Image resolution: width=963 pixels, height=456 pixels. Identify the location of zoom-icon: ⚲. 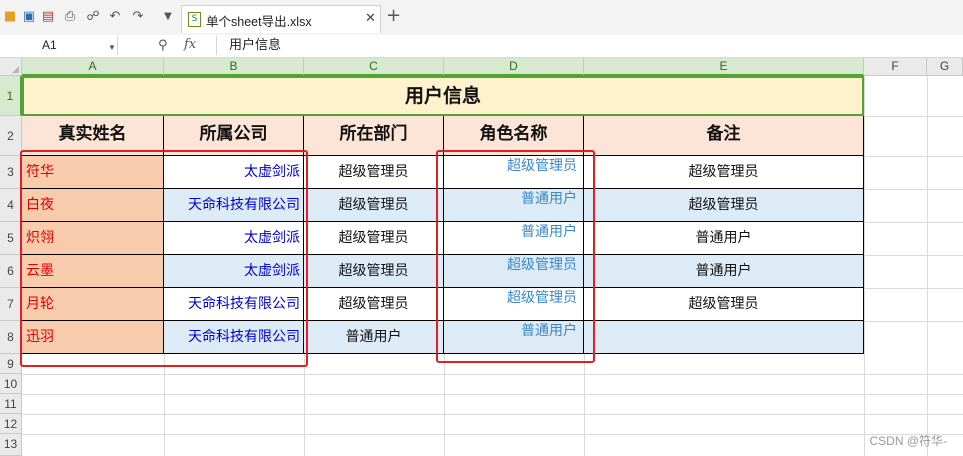
(163, 45).